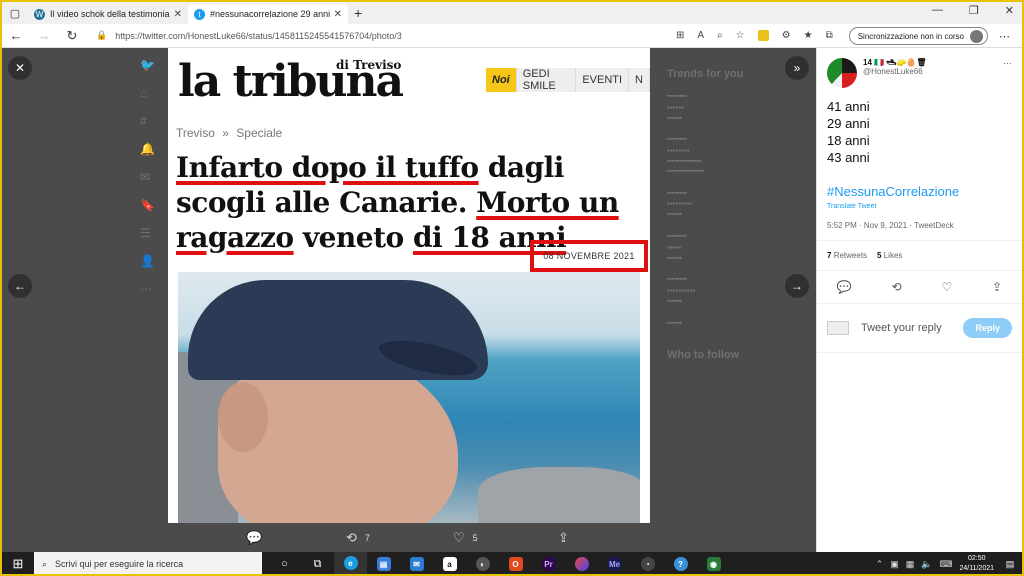 This screenshot has height=576, width=1024. Describe the element at coordinates (889, 255) in the screenshot. I see `likes-stat: 5 Likes` at that location.